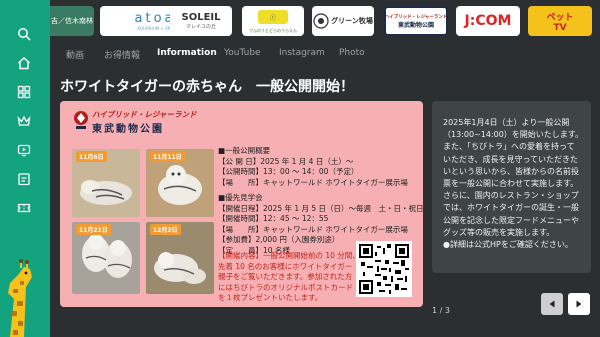  I want to click on description-line: ●詳細は公式HPをご確認ください。, so click(508, 245).